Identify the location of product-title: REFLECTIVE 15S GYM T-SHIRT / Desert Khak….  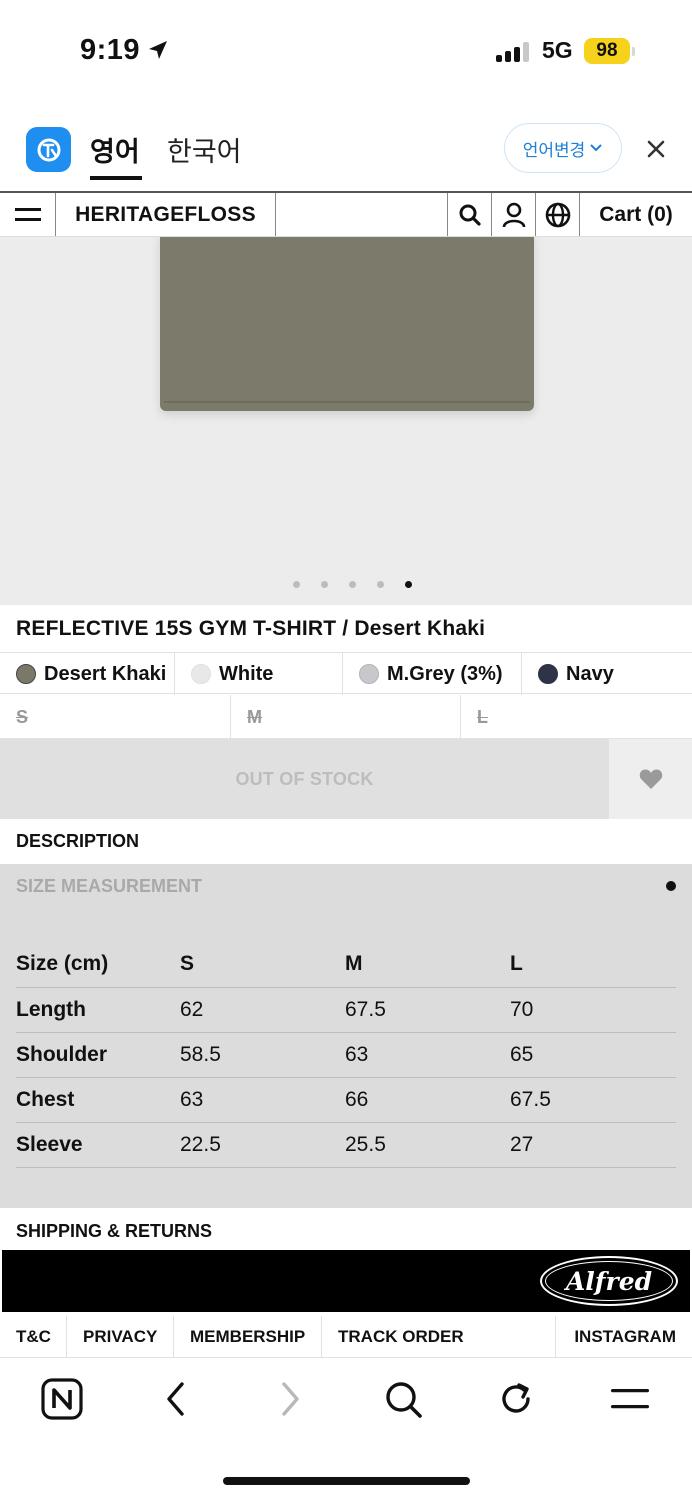
(251, 628).